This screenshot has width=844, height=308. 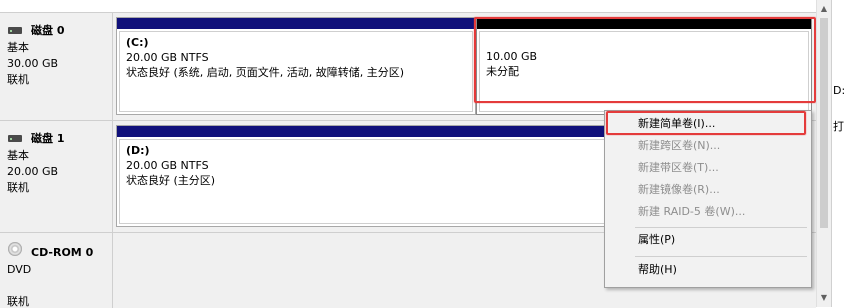 I want to click on disk-name: 磁盘 1, so click(x=48, y=138).